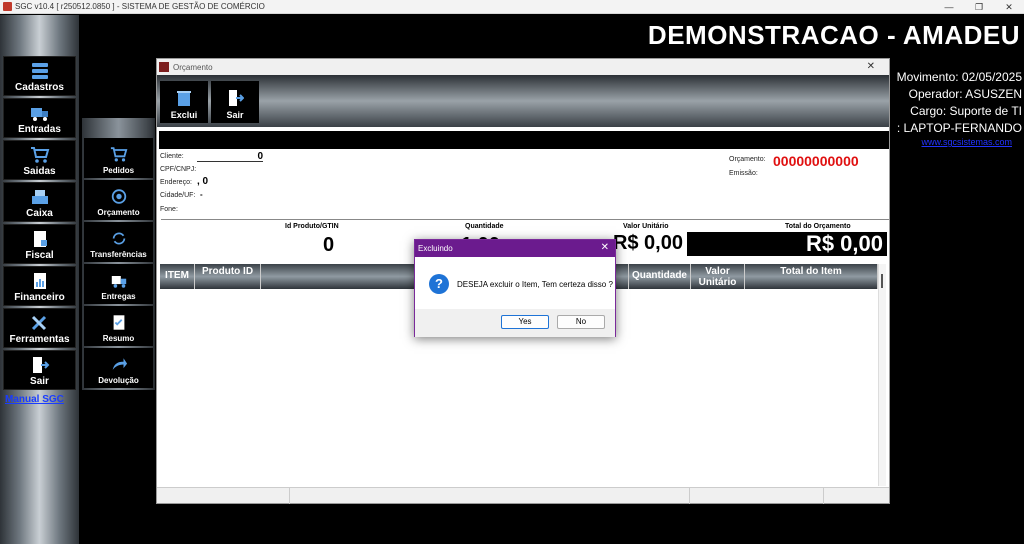 This screenshot has height=544, width=1024. Describe the element at coordinates (39, 328) in the screenshot. I see `sidebar-item-ferramentas: Ferramentas` at that location.